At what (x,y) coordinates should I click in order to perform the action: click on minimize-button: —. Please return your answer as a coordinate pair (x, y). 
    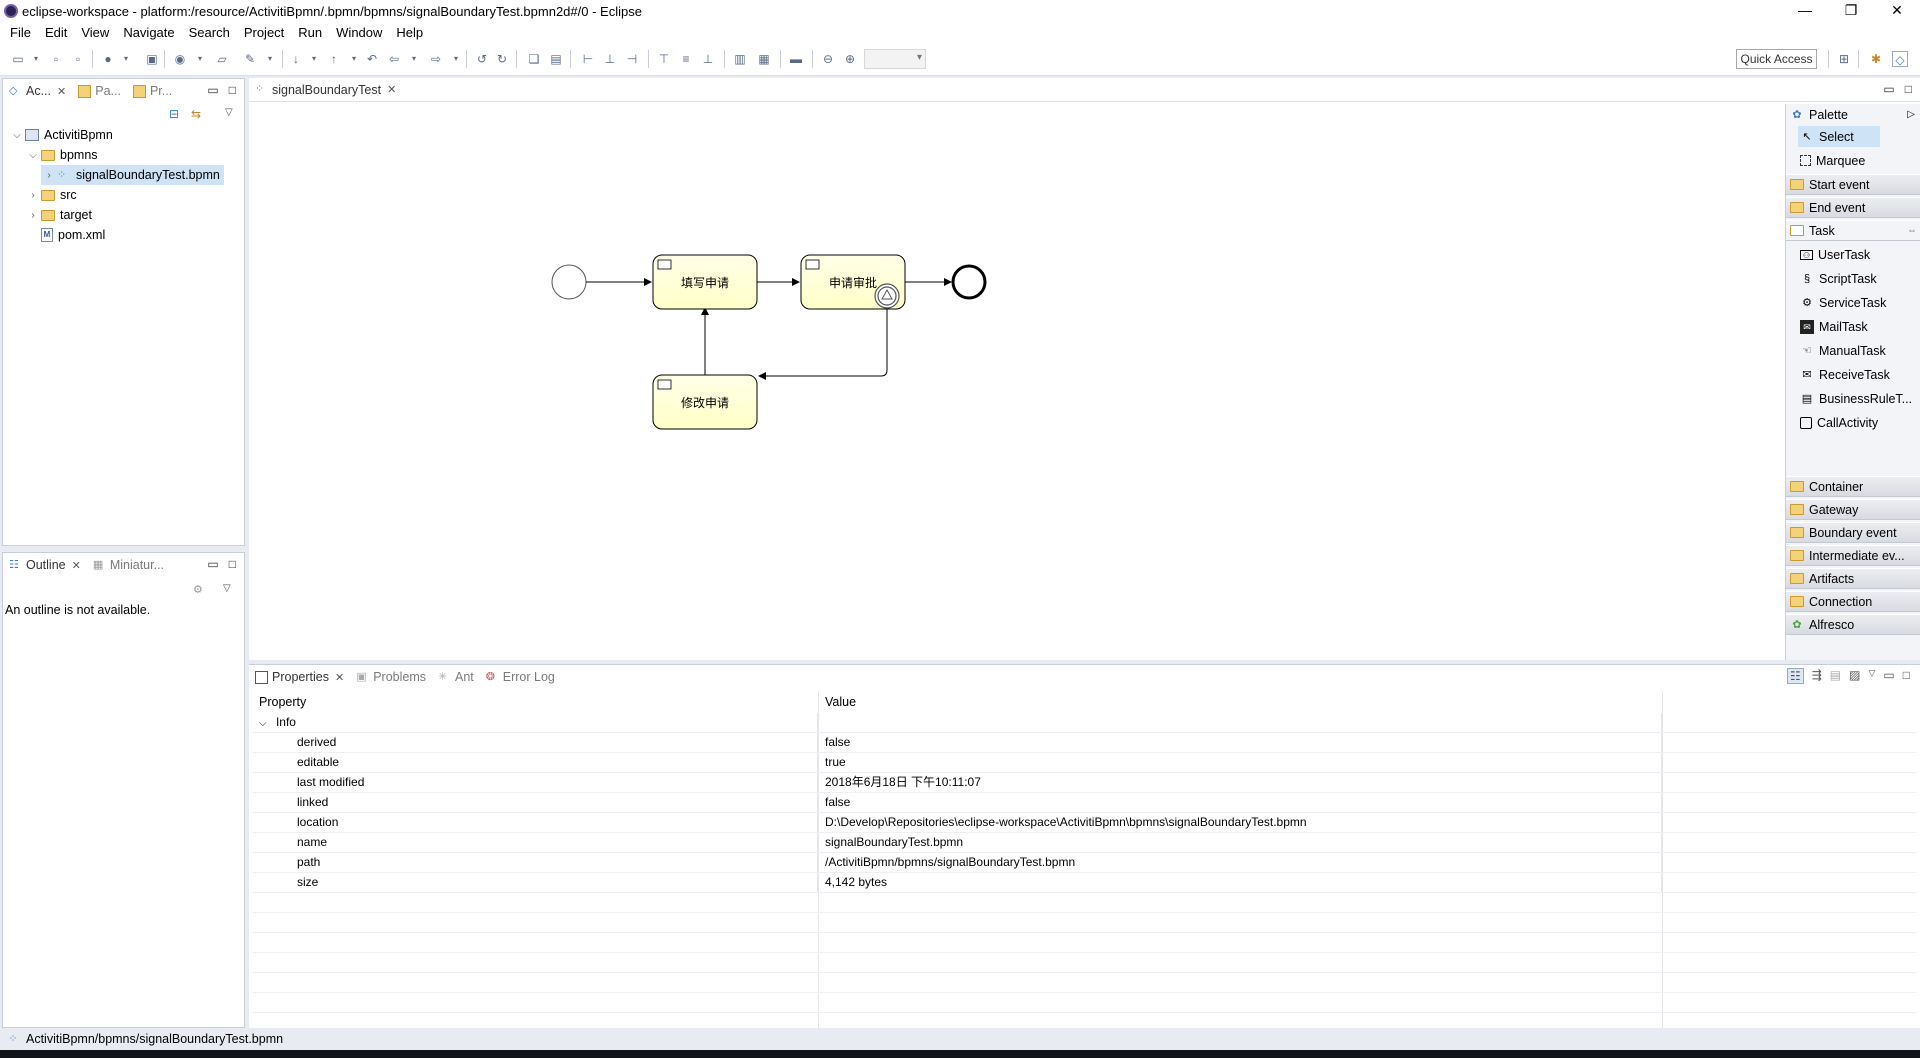
    Looking at the image, I should click on (1805, 11).